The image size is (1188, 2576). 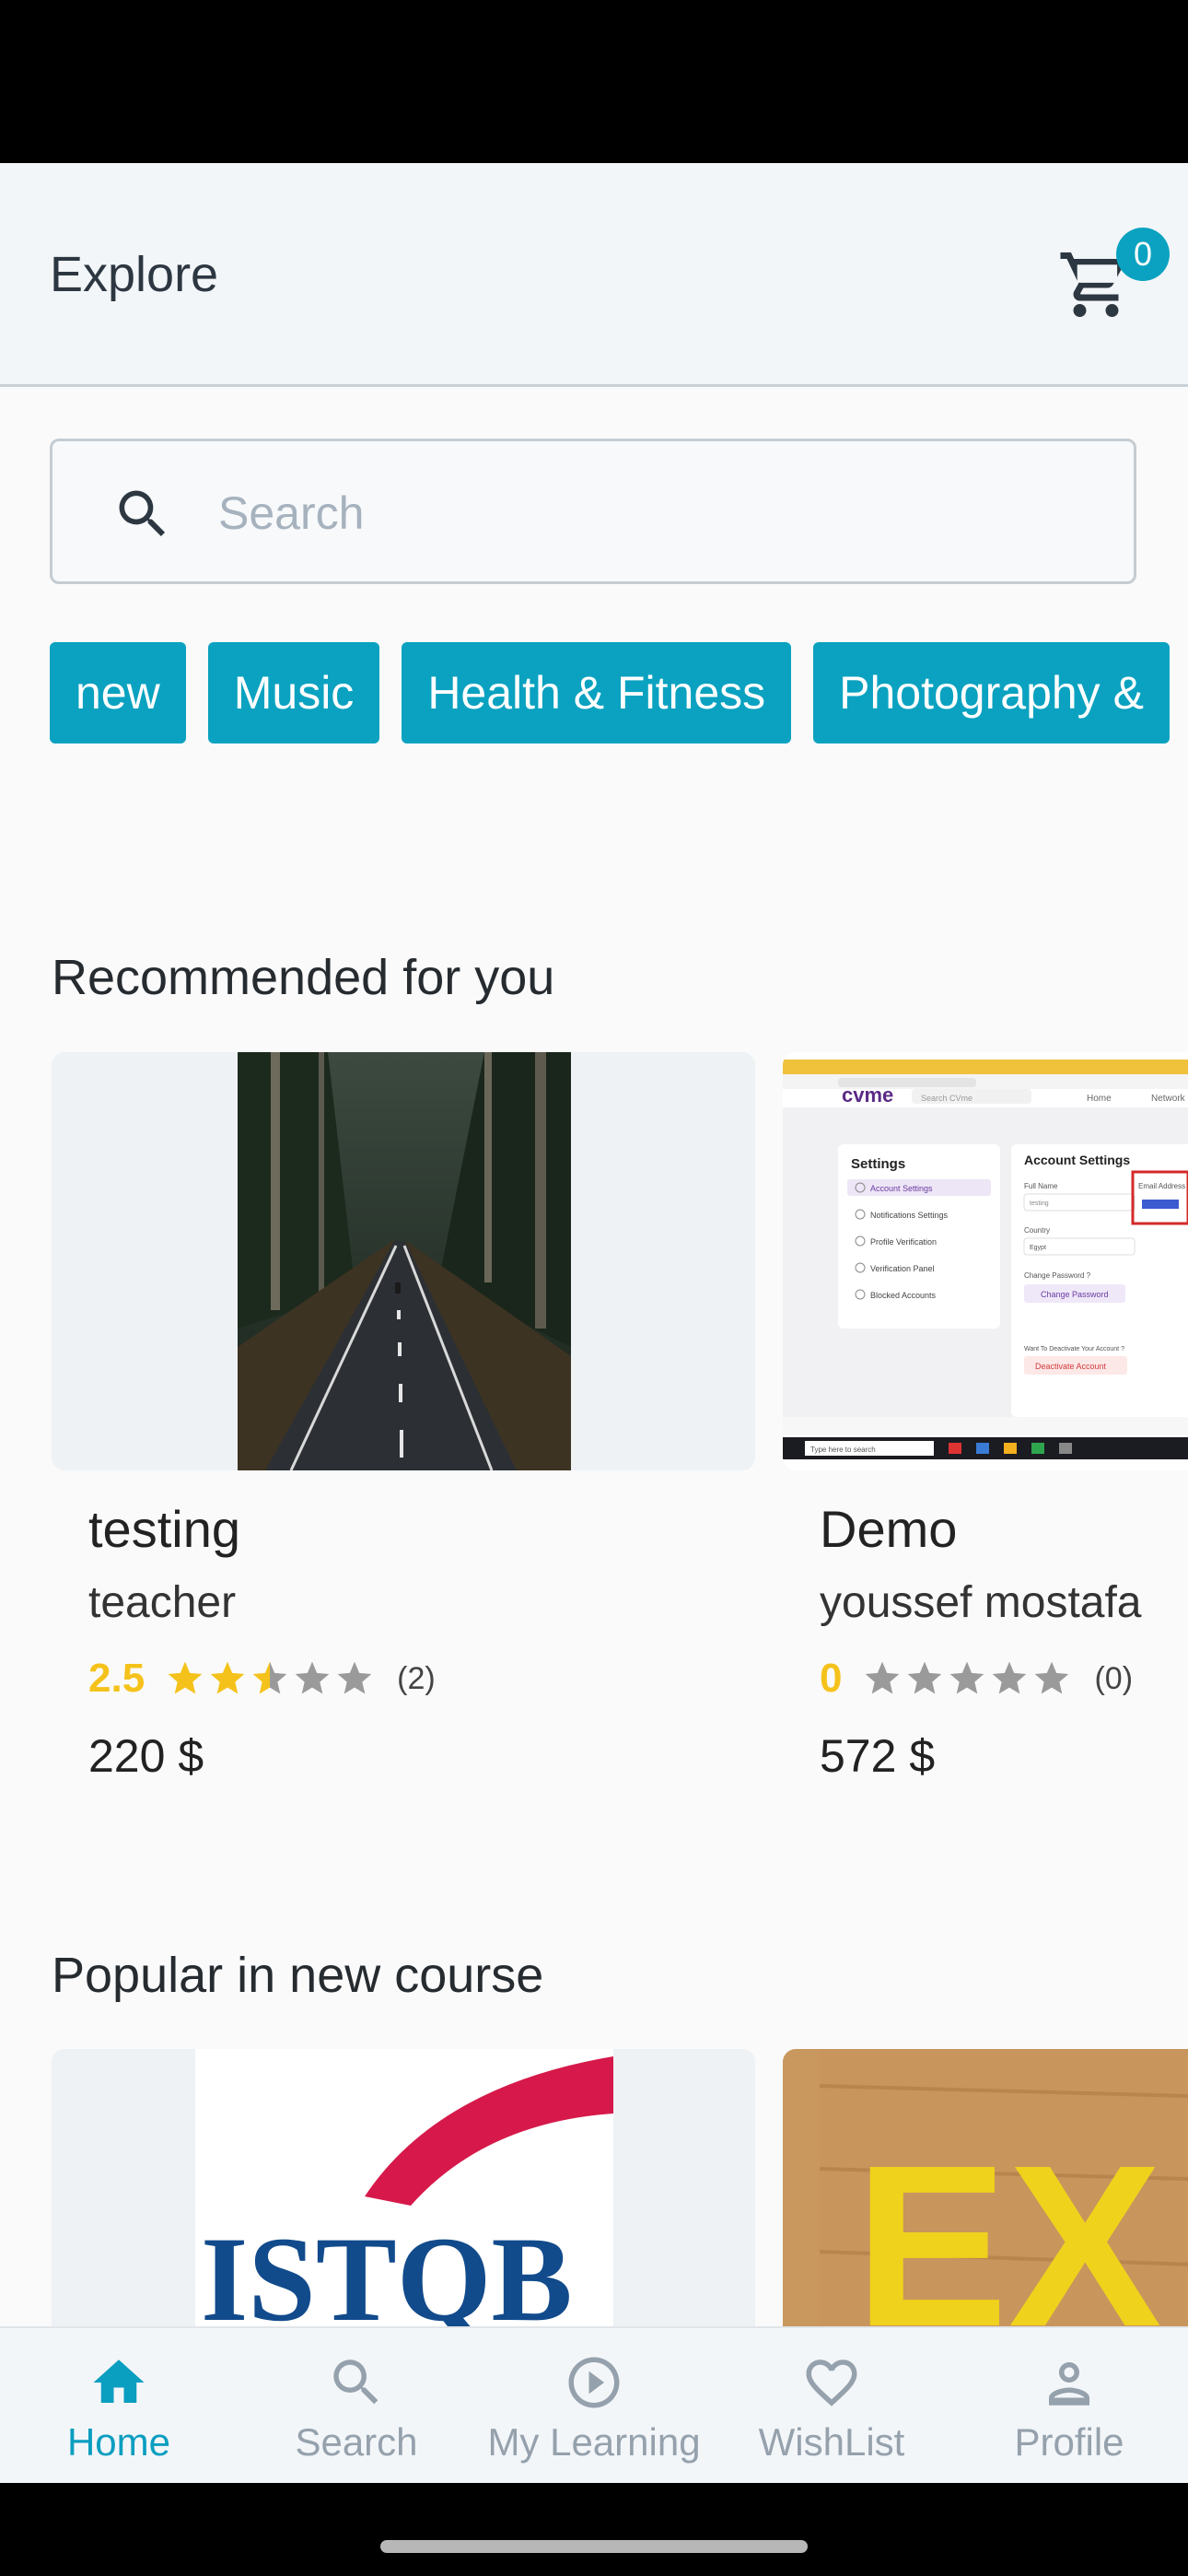 I want to click on course-thumbnail: EX, so click(x=985, y=2187).